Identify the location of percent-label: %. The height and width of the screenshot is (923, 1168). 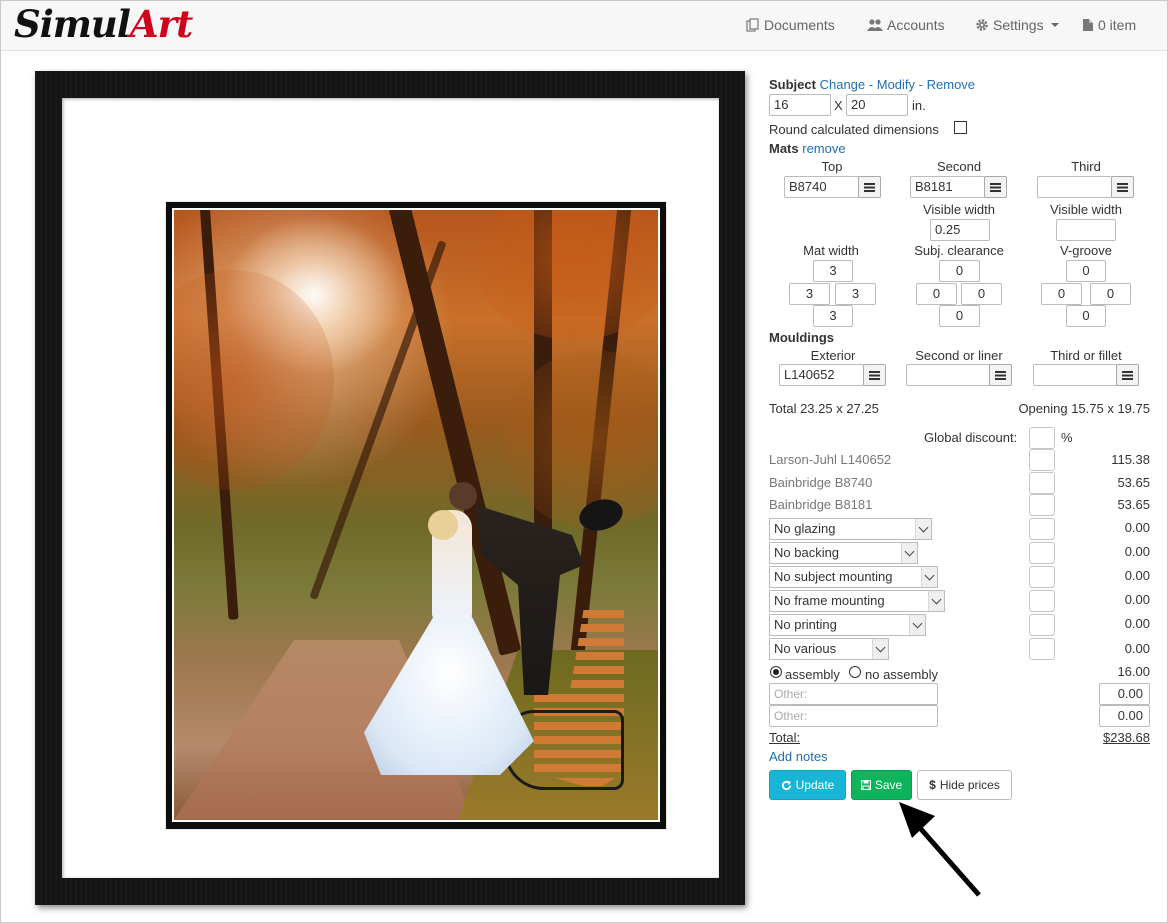
(1067, 437).